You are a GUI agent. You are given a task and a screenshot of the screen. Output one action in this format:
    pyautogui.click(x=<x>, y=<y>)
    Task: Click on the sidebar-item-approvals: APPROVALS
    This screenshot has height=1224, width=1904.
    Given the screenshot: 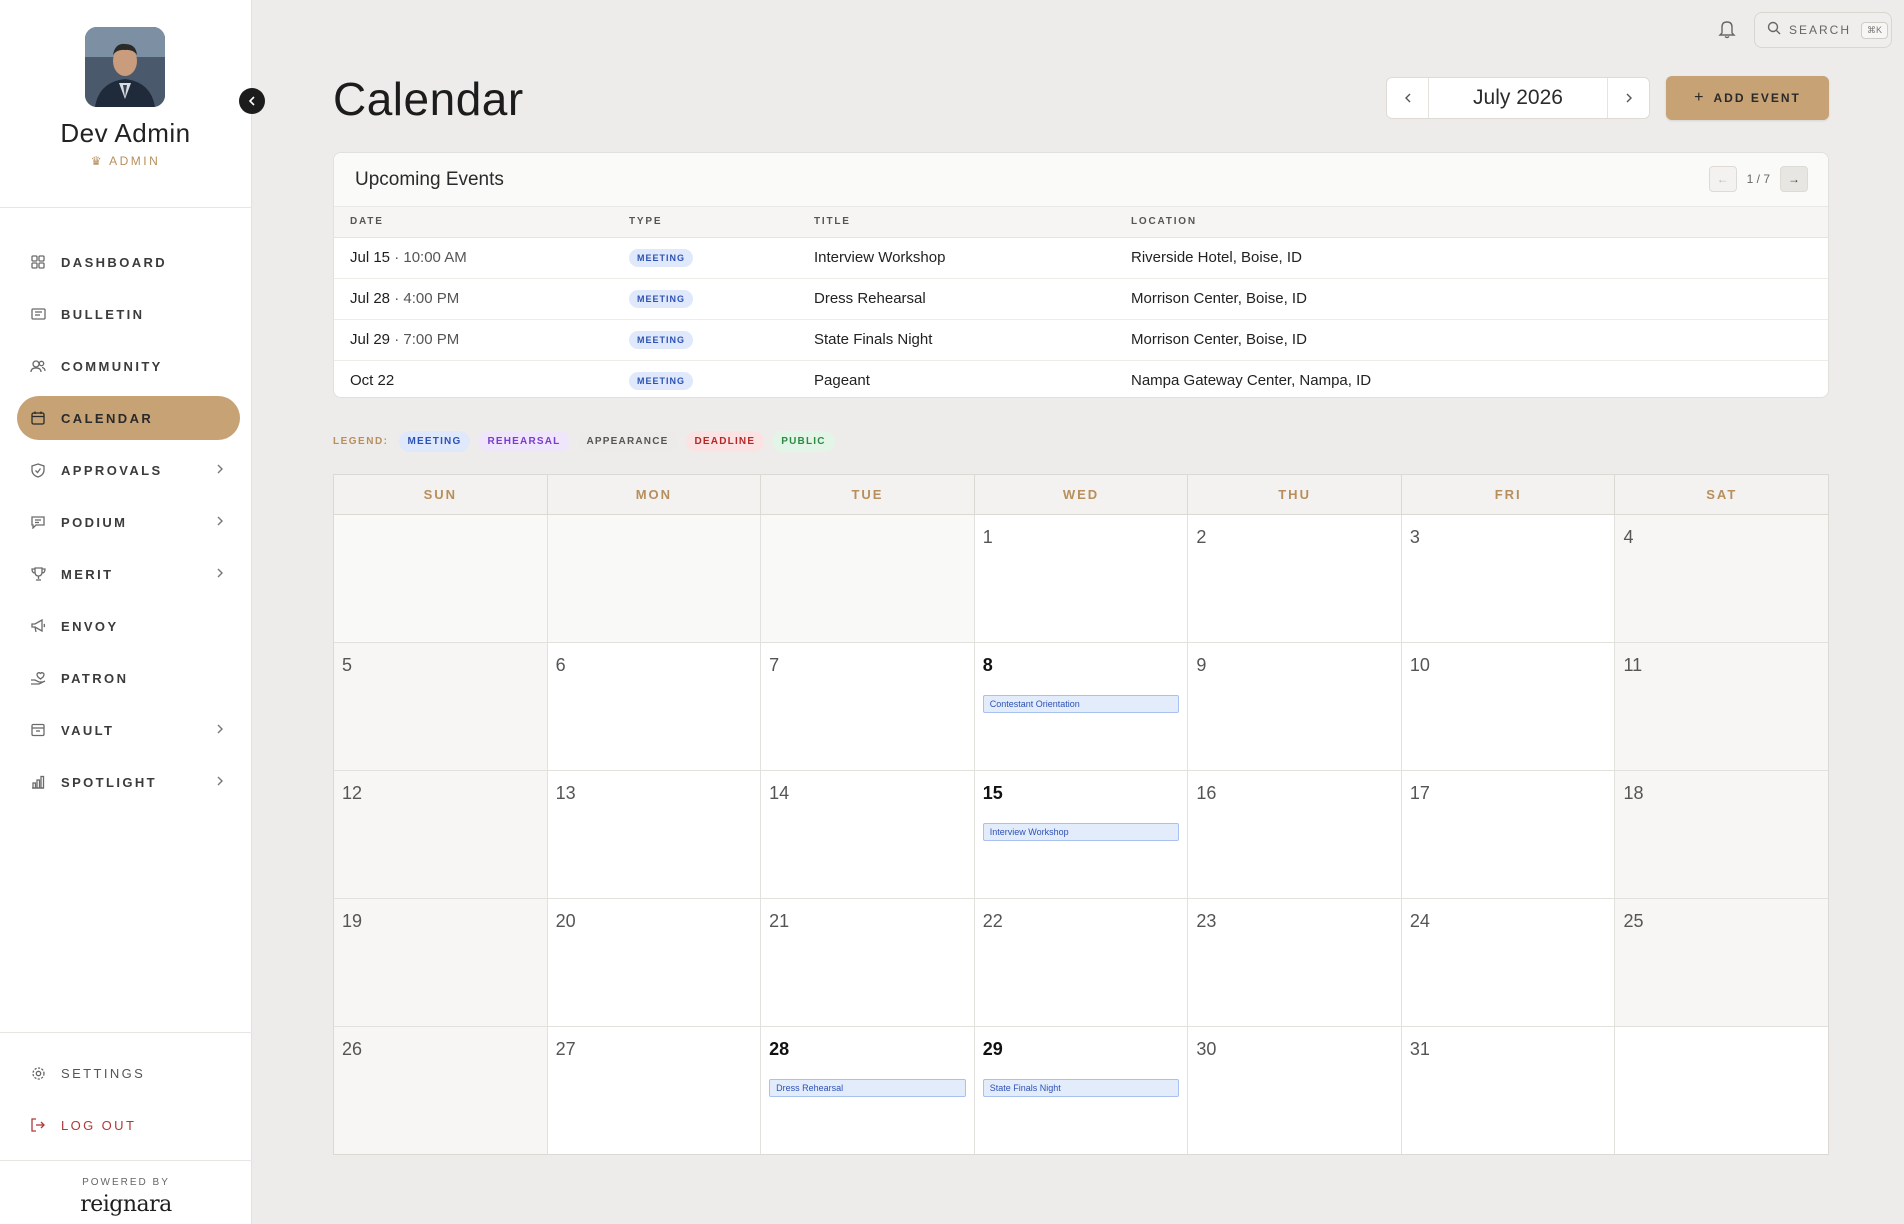 What is the action you would take?
    pyautogui.click(x=128, y=470)
    